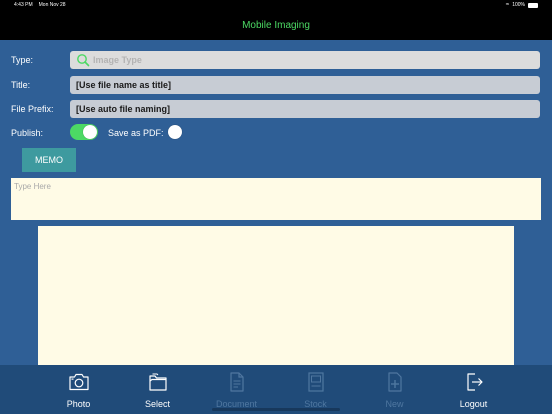 This screenshot has width=552, height=414. Describe the element at coordinates (21, 85) in the screenshot. I see `title-label: Title:` at that location.